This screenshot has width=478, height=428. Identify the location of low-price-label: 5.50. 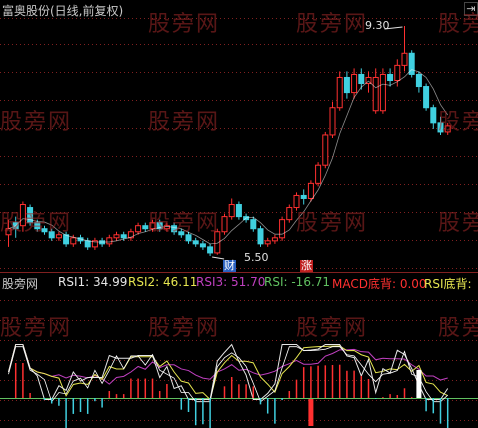
(256, 257).